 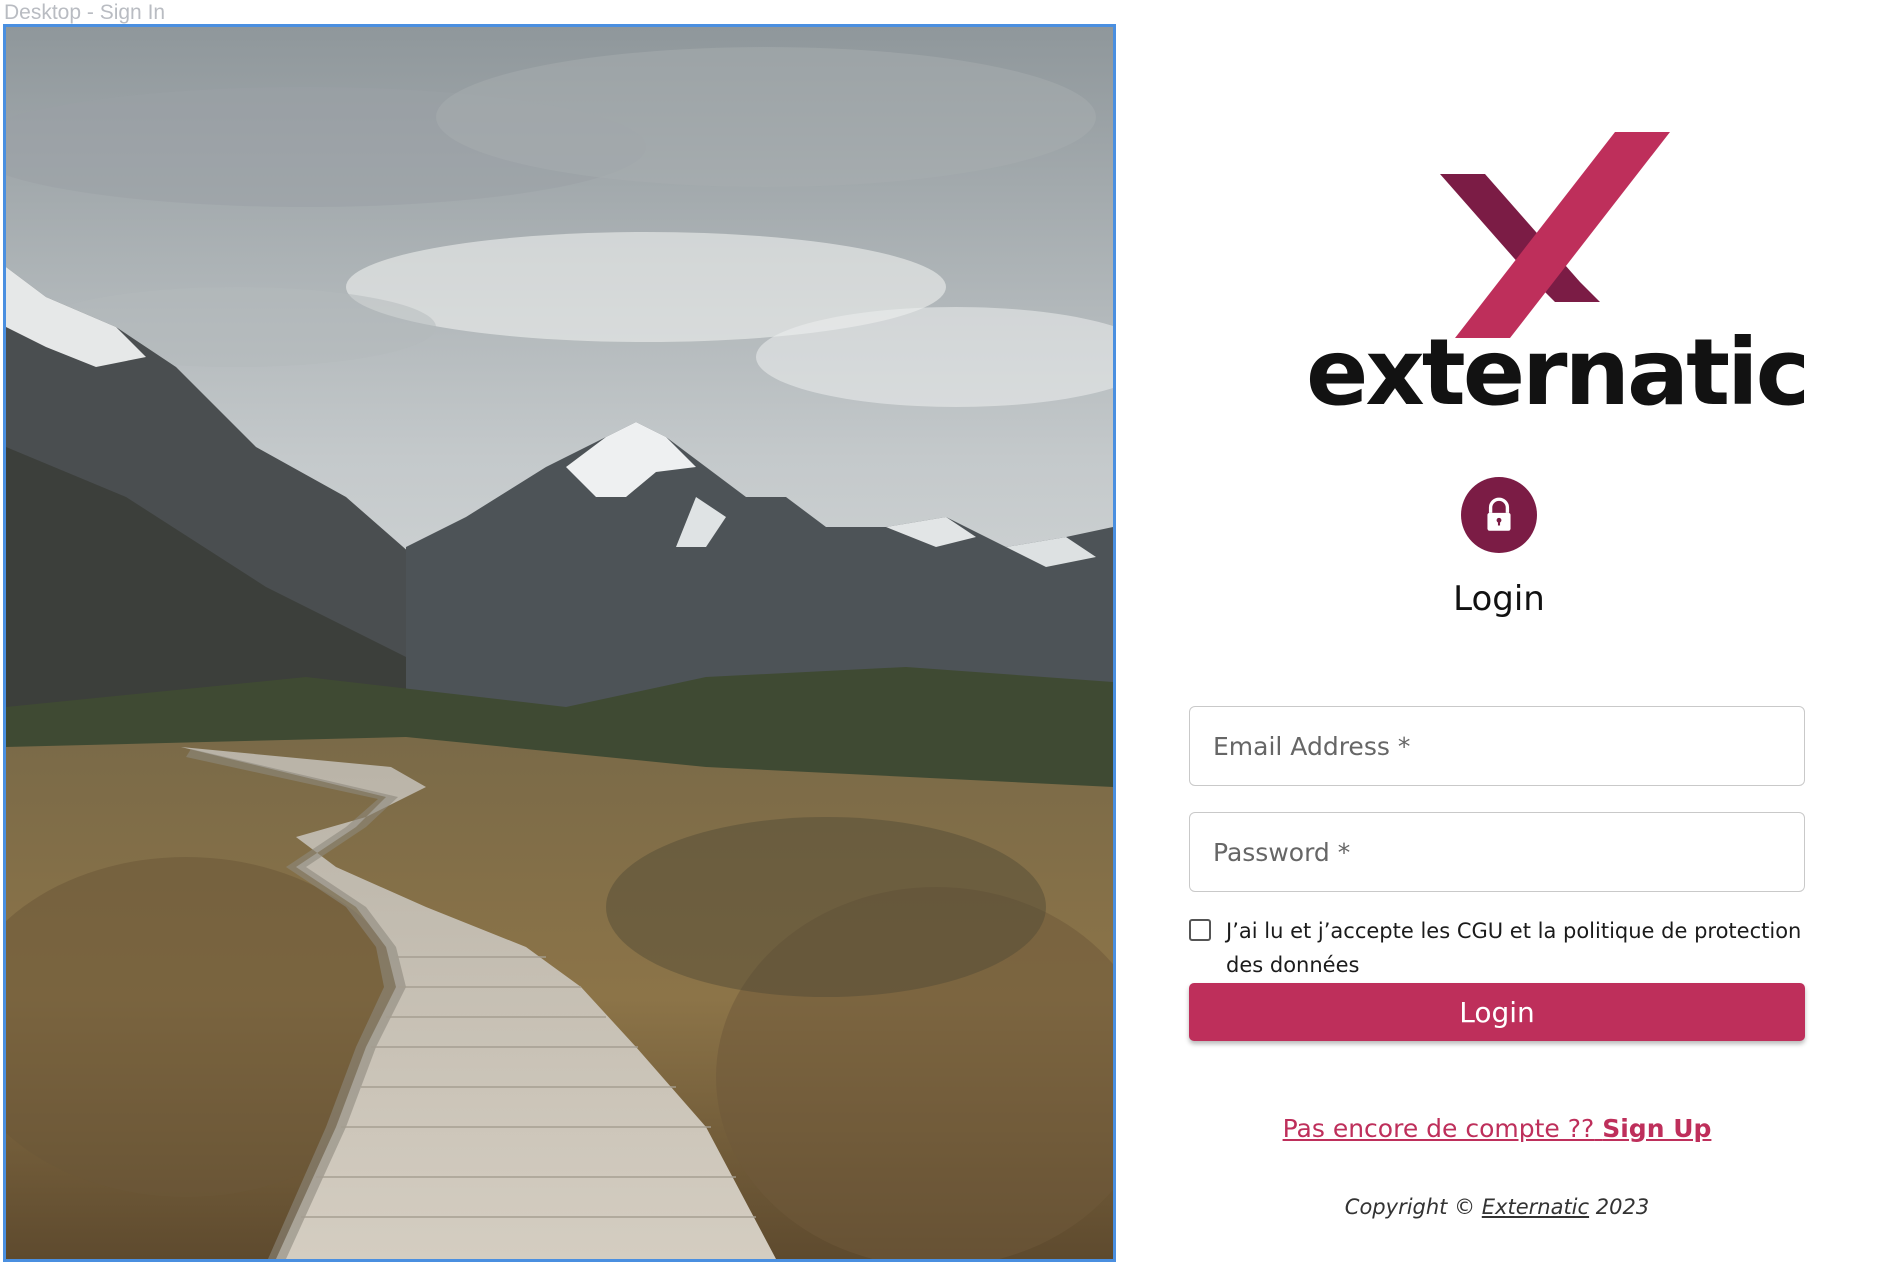 I want to click on frame-title: Desktop - Sign In, so click(x=85, y=12).